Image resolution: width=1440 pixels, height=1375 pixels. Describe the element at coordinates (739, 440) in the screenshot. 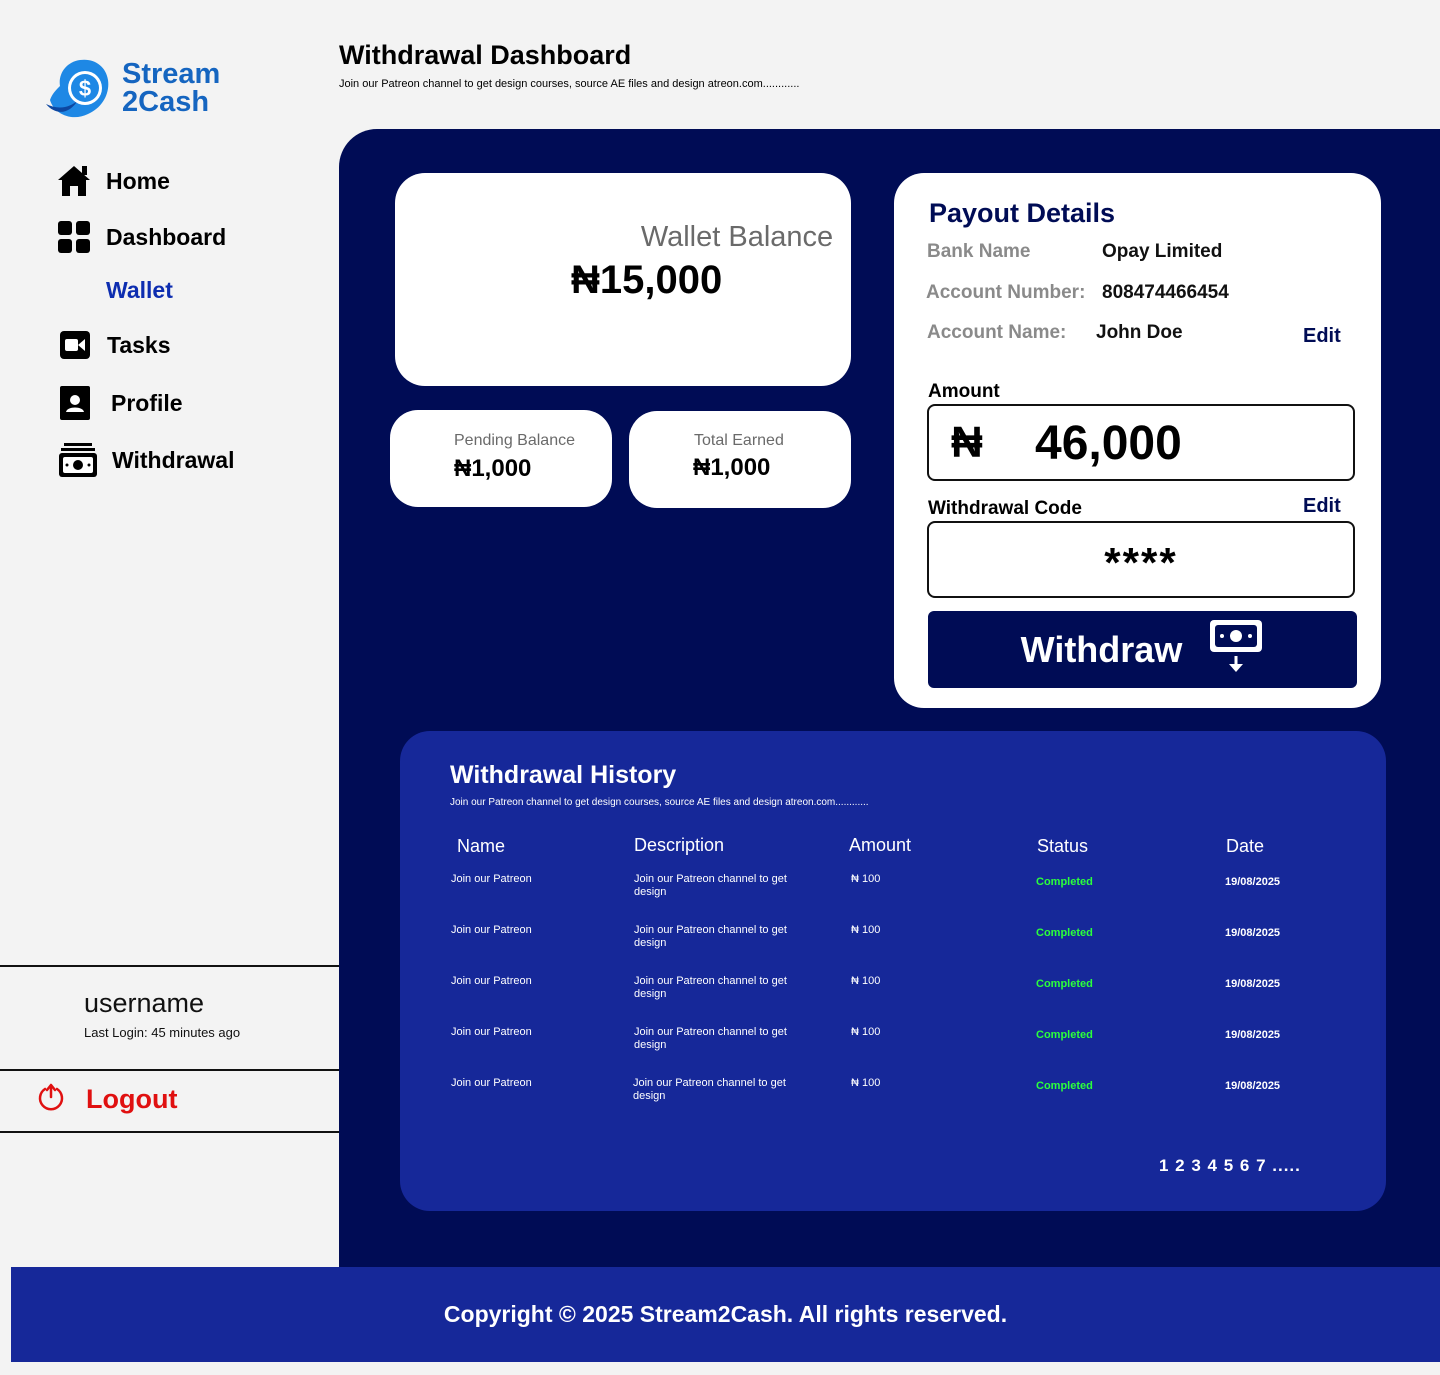

I see `total-earned-label: Total Earned` at that location.